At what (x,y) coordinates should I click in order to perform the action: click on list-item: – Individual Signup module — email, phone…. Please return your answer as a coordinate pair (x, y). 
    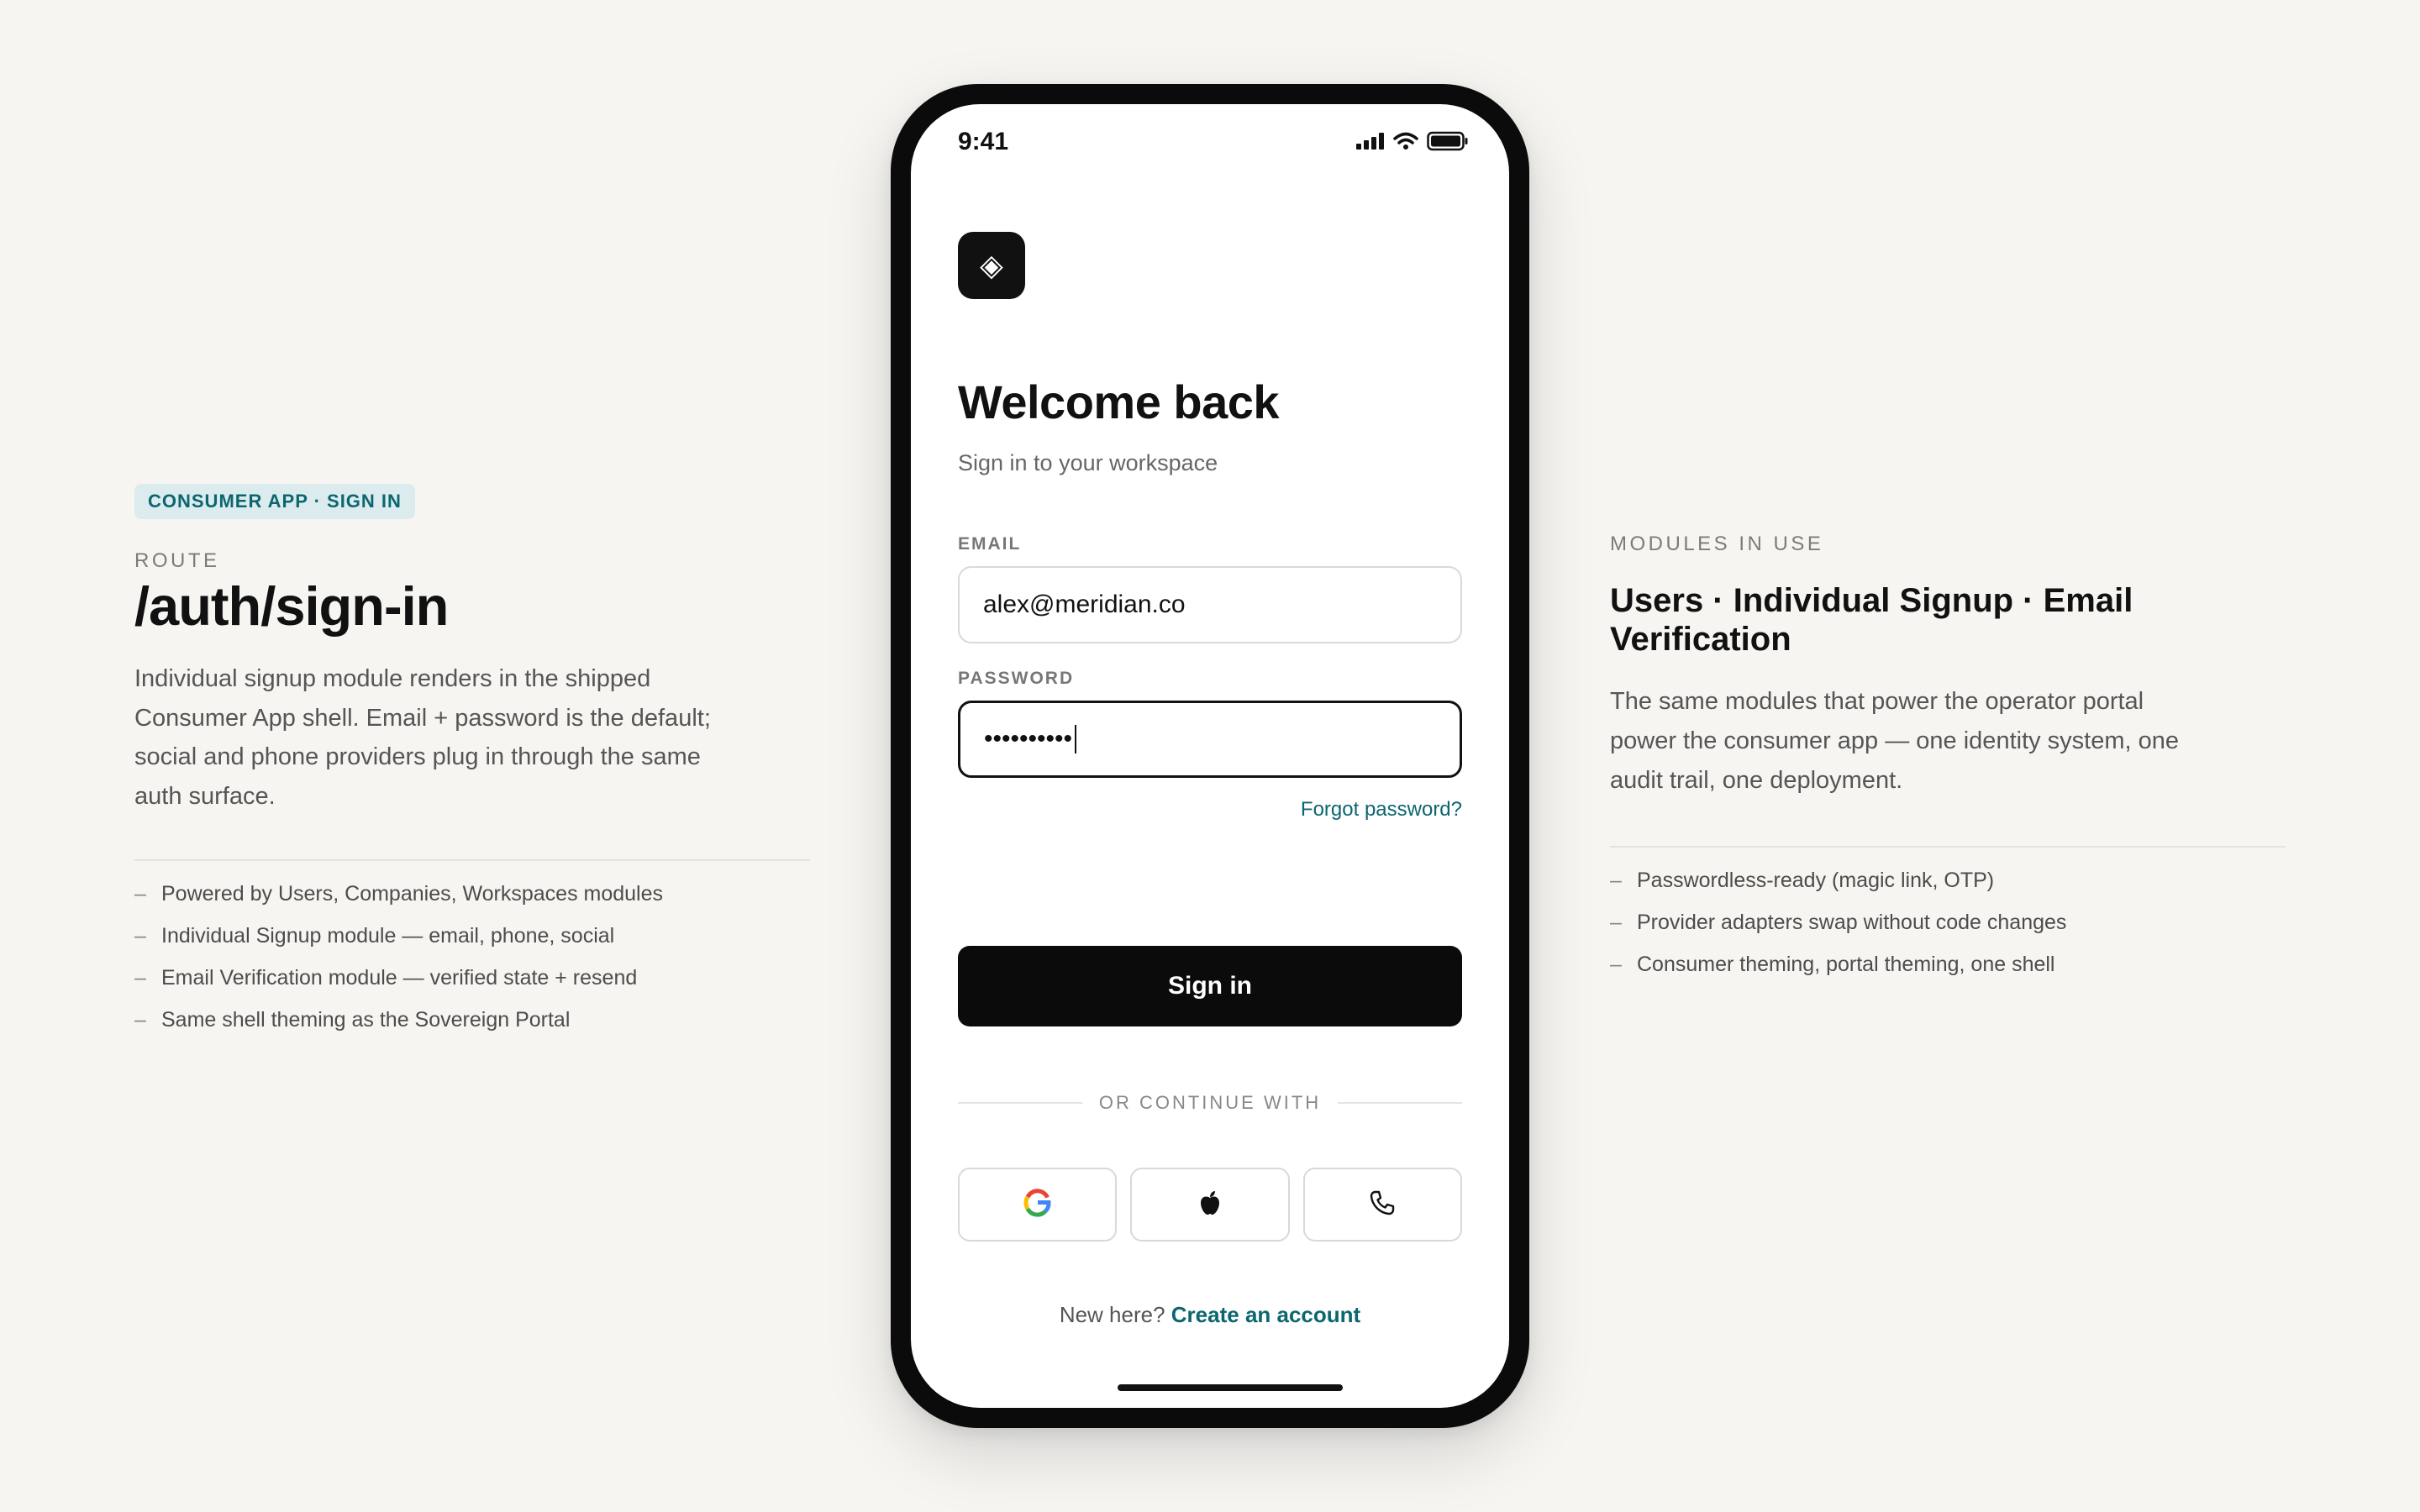
    Looking at the image, I should click on (374, 936).